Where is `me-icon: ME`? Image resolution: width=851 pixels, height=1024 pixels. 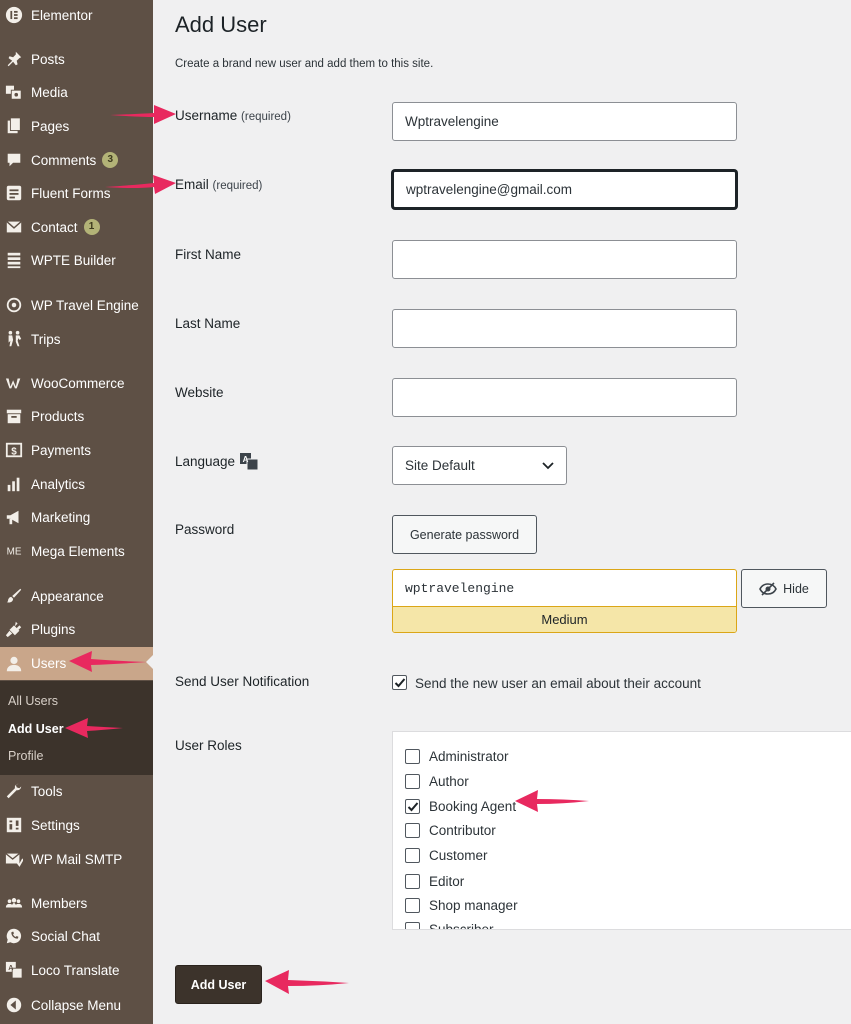
me-icon: ME is located at coordinates (14, 551).